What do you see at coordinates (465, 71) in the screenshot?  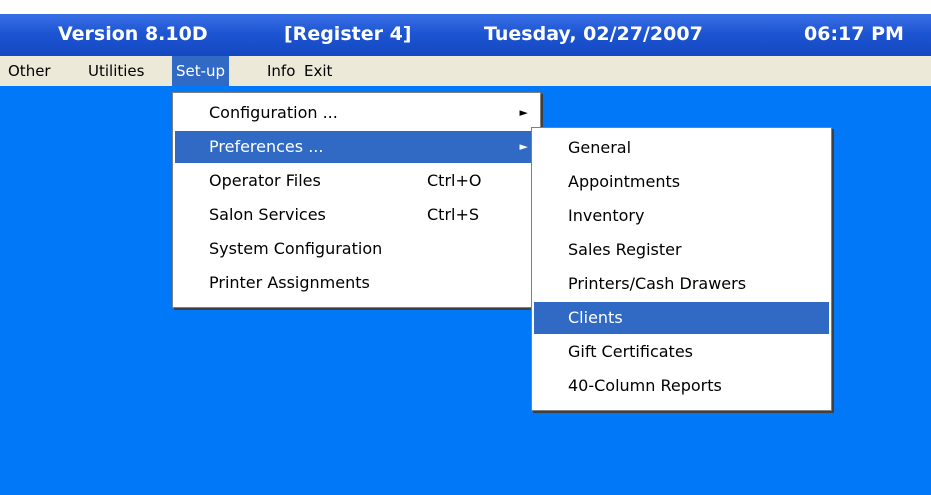 I see `menu-bar: Other Utilities Set-up Info Exit` at bounding box center [465, 71].